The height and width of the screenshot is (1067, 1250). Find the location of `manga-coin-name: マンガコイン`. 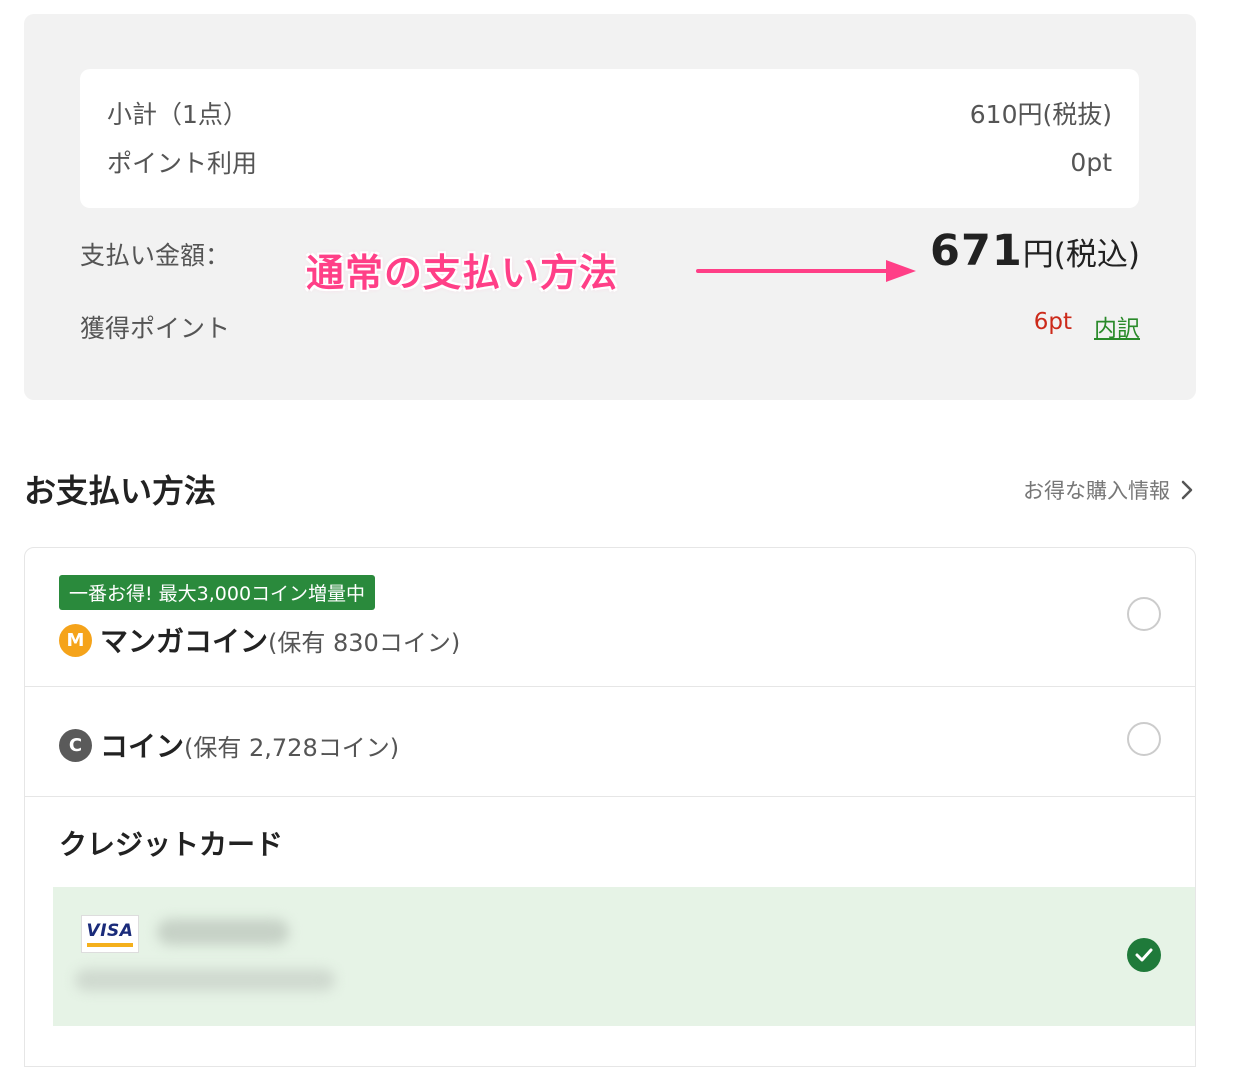

manga-coin-name: マンガコイン is located at coordinates (184, 641).